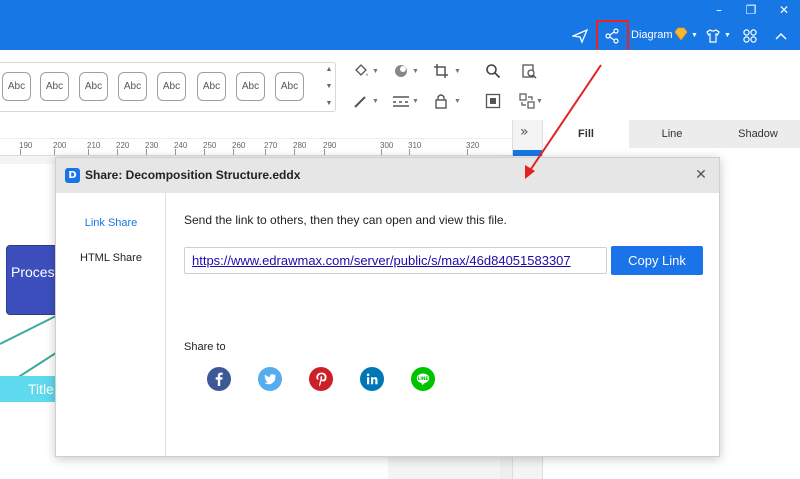 The image size is (800, 479). I want to click on nav-link-share: Link Share, so click(111, 223).